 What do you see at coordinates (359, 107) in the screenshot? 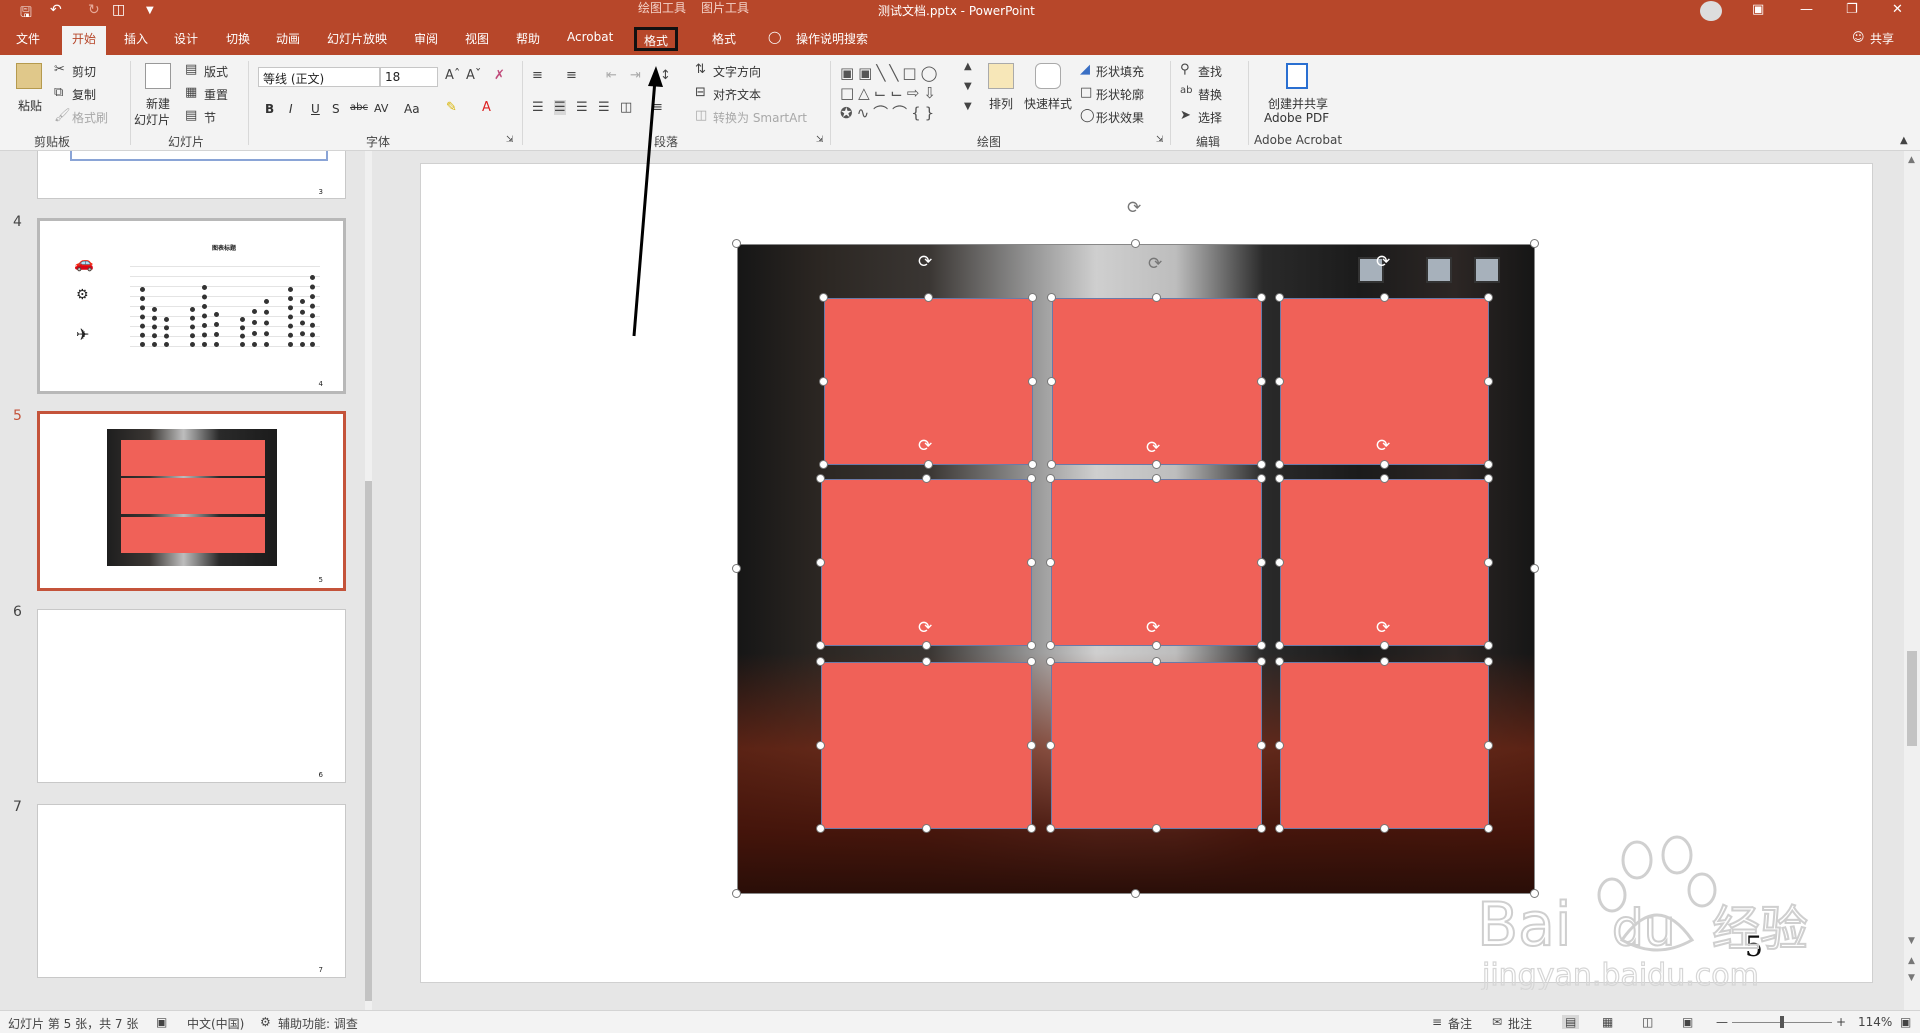
I see `strikethrough-button: abc` at bounding box center [359, 107].